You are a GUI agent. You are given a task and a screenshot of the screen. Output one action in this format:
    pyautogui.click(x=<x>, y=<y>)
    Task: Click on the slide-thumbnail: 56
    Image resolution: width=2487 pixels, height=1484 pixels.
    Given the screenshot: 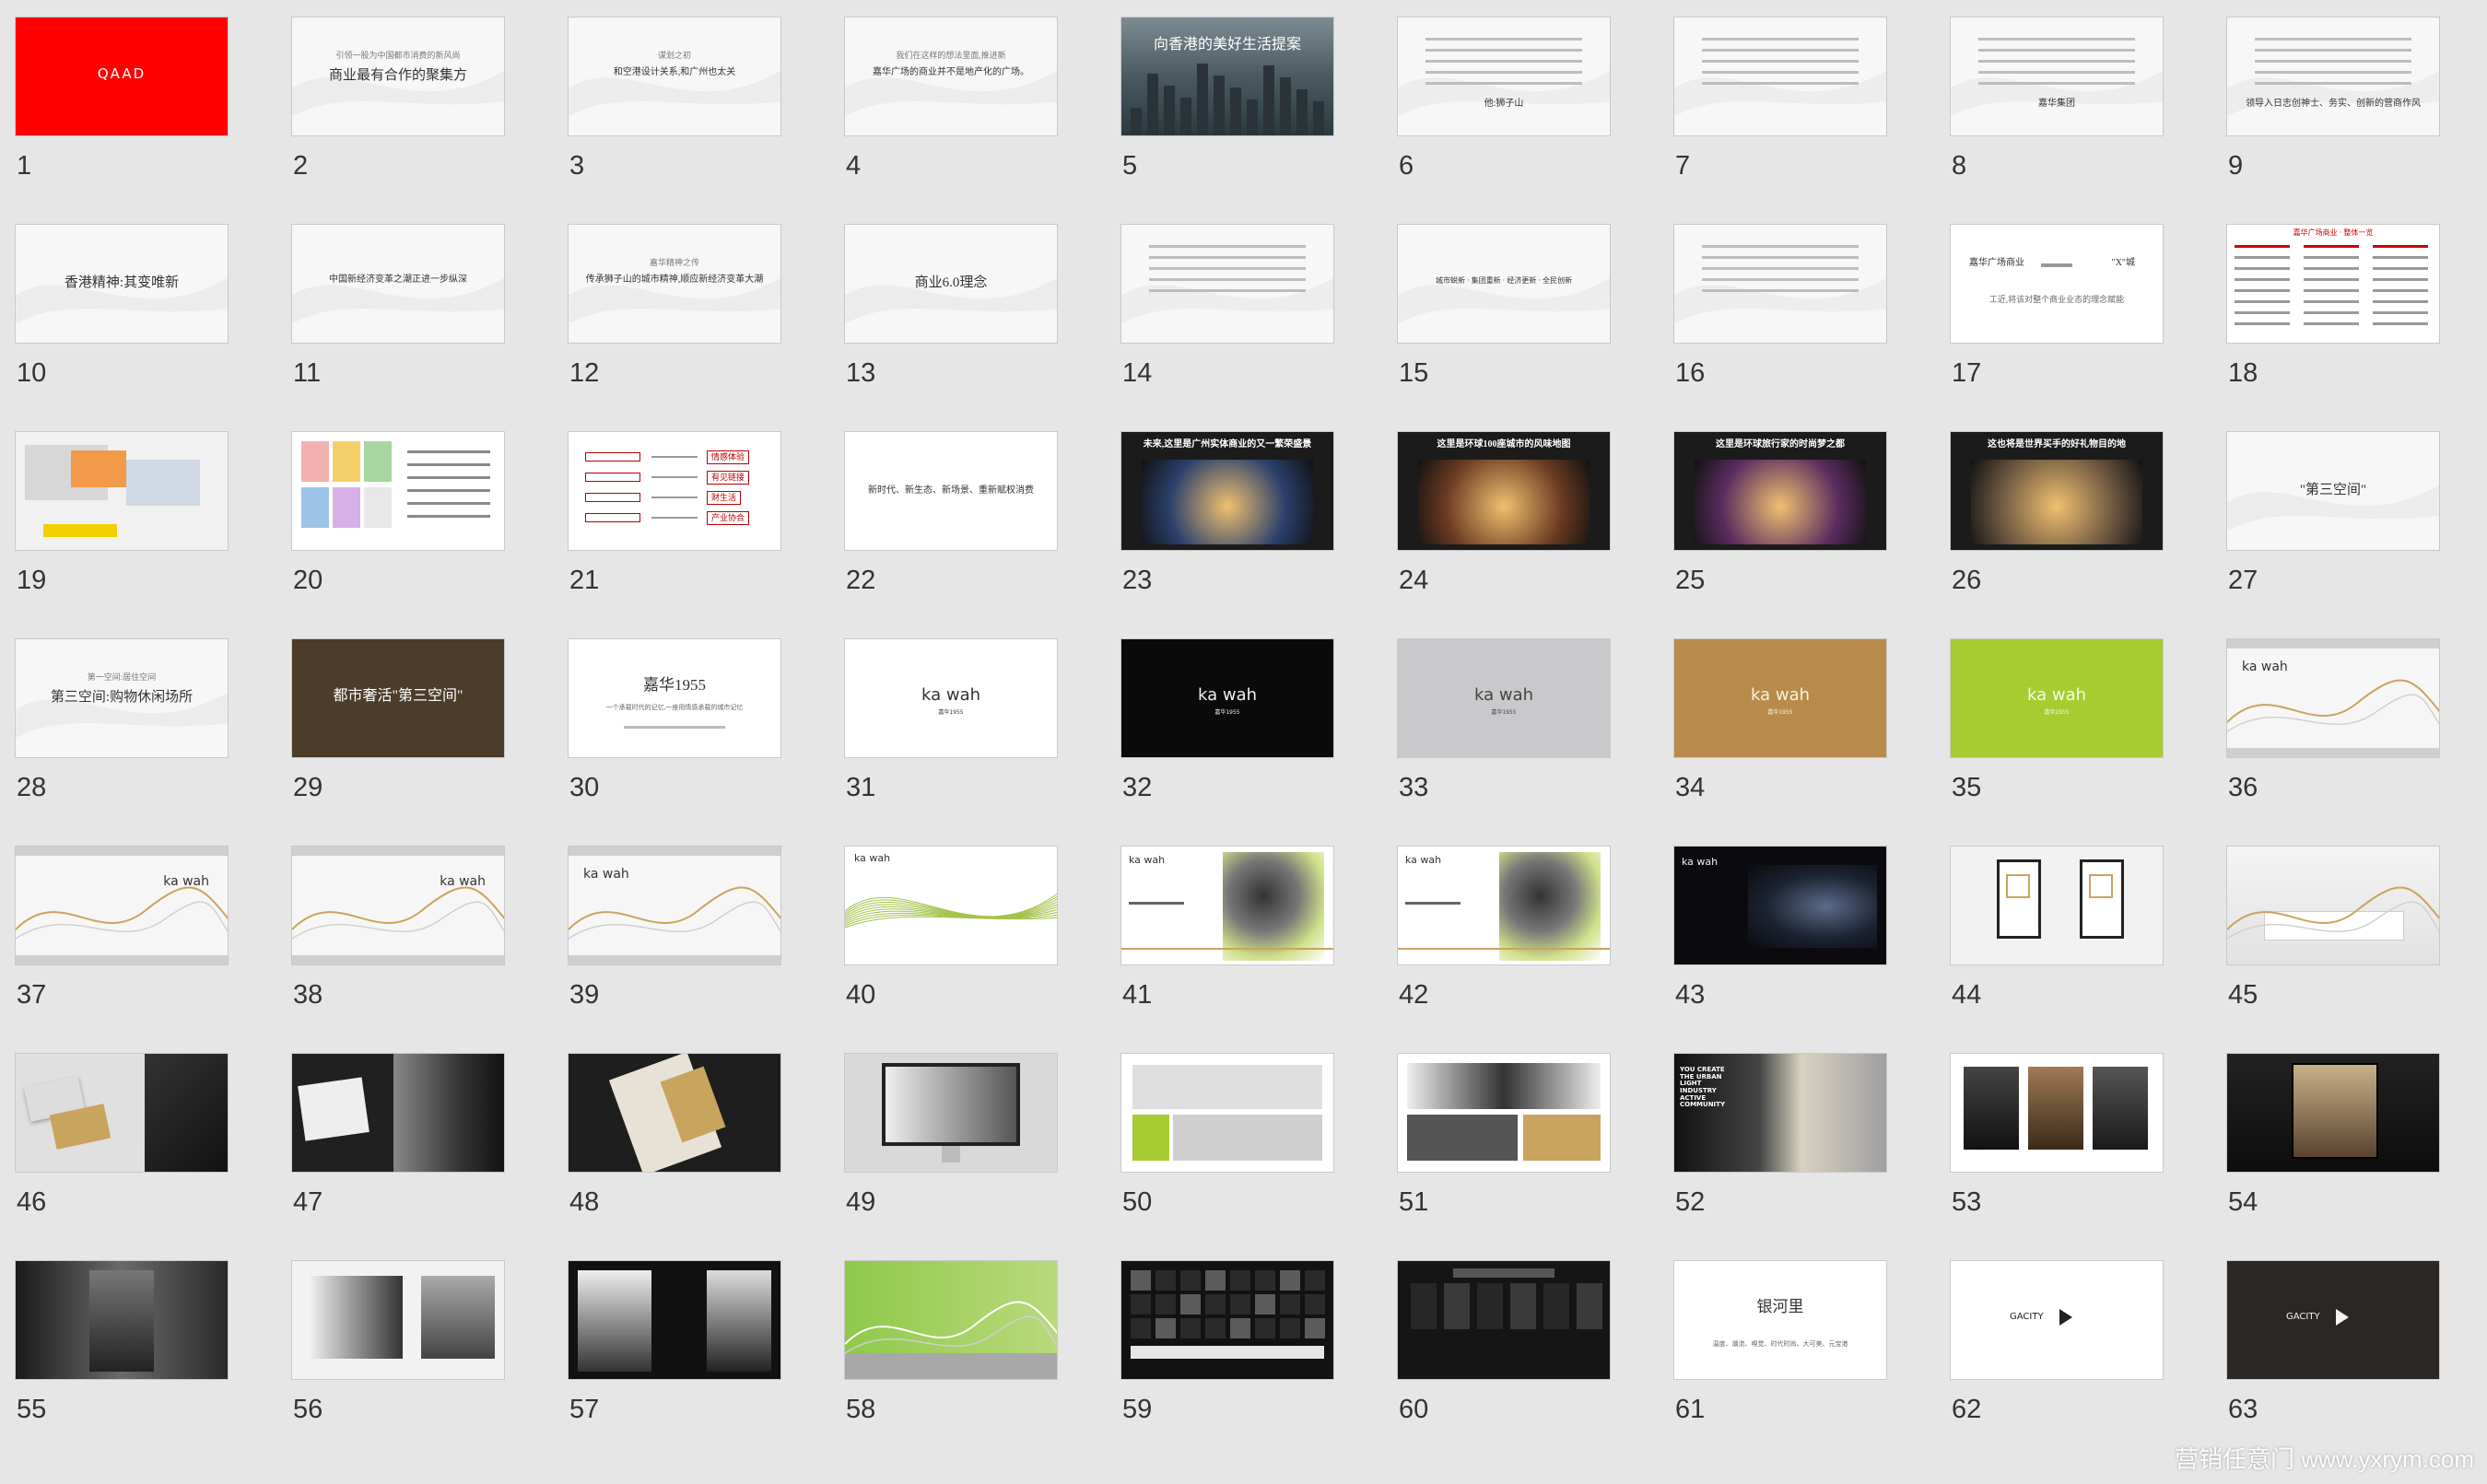 What is the action you would take?
    pyautogui.click(x=402, y=1346)
    